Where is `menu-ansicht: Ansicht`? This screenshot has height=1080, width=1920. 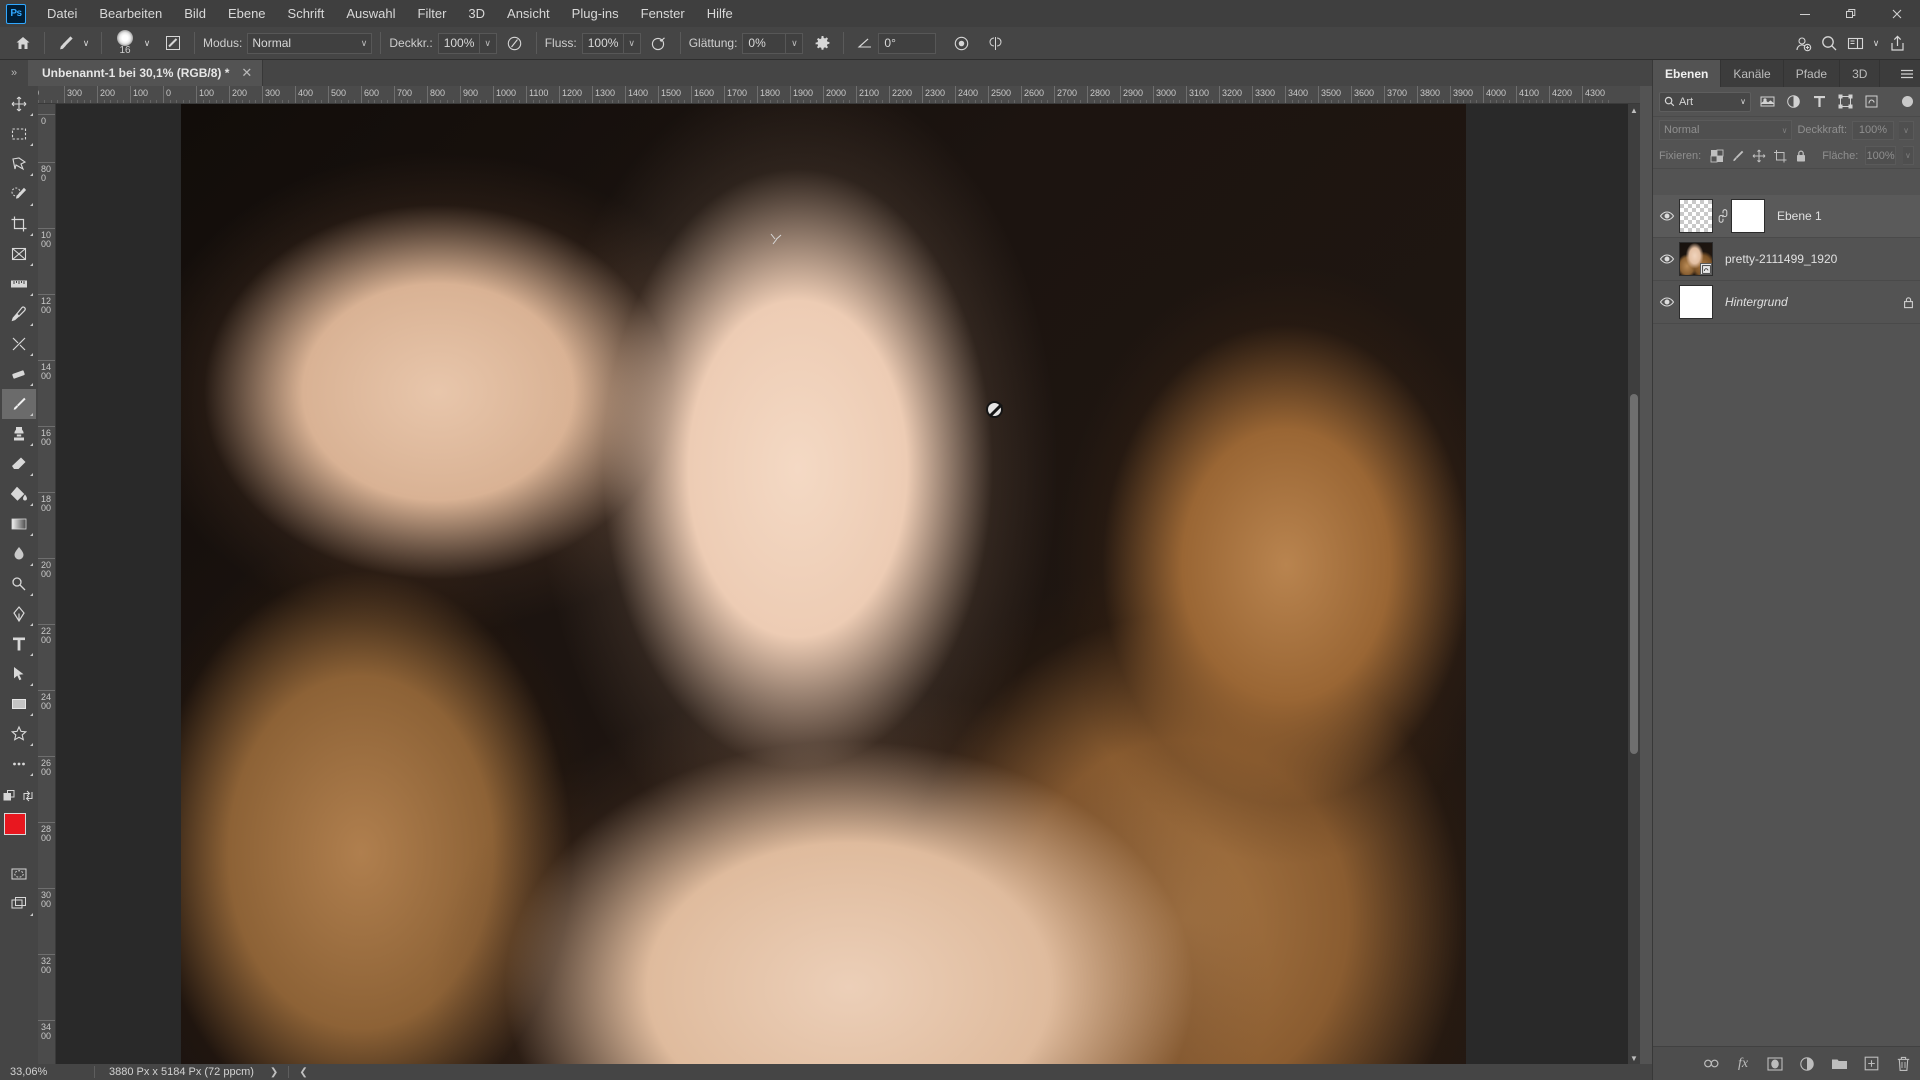 menu-ansicht: Ansicht is located at coordinates (528, 13).